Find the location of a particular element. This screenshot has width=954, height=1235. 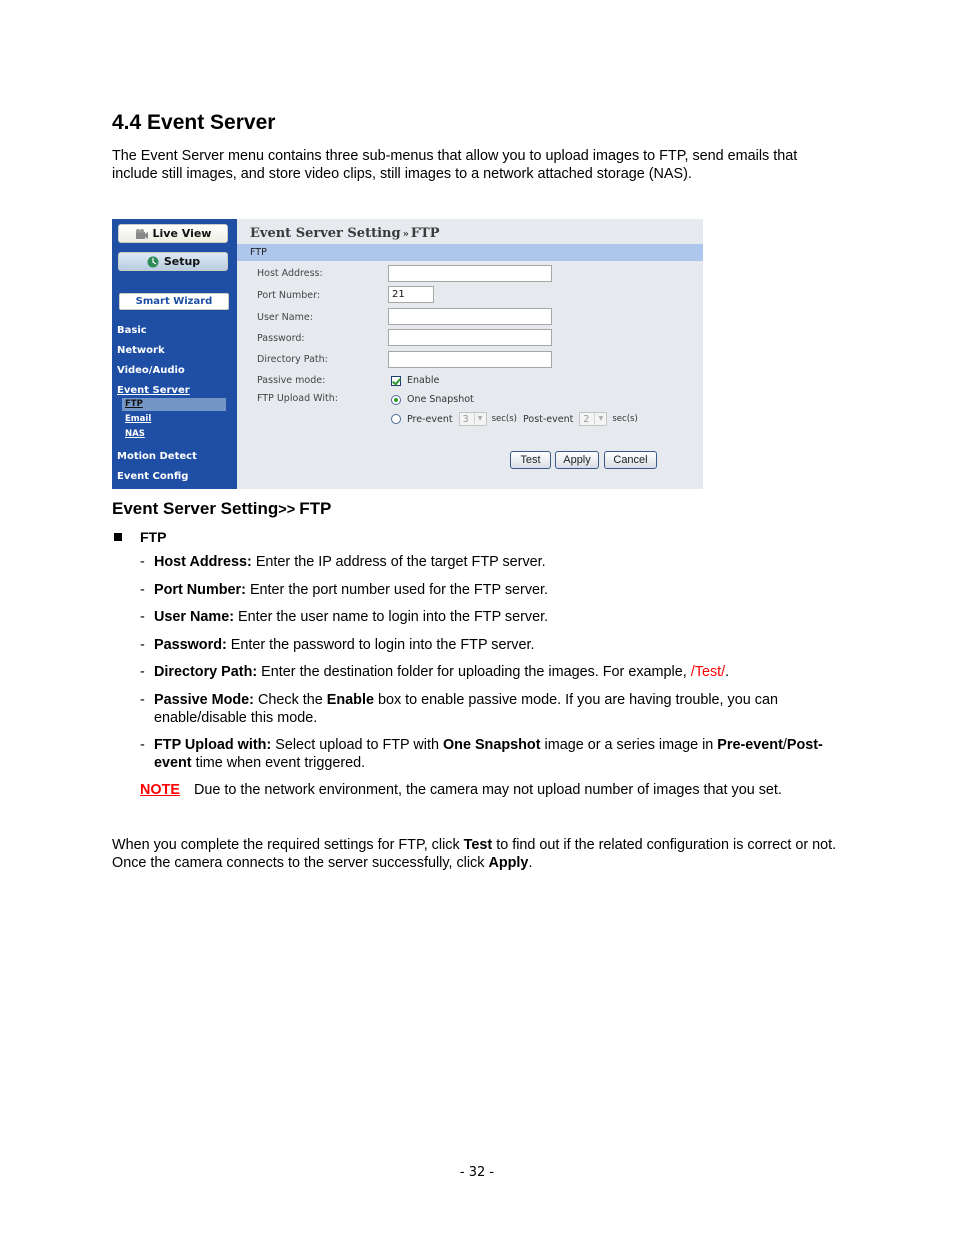

subnav-ftp: FTP is located at coordinates (134, 404).